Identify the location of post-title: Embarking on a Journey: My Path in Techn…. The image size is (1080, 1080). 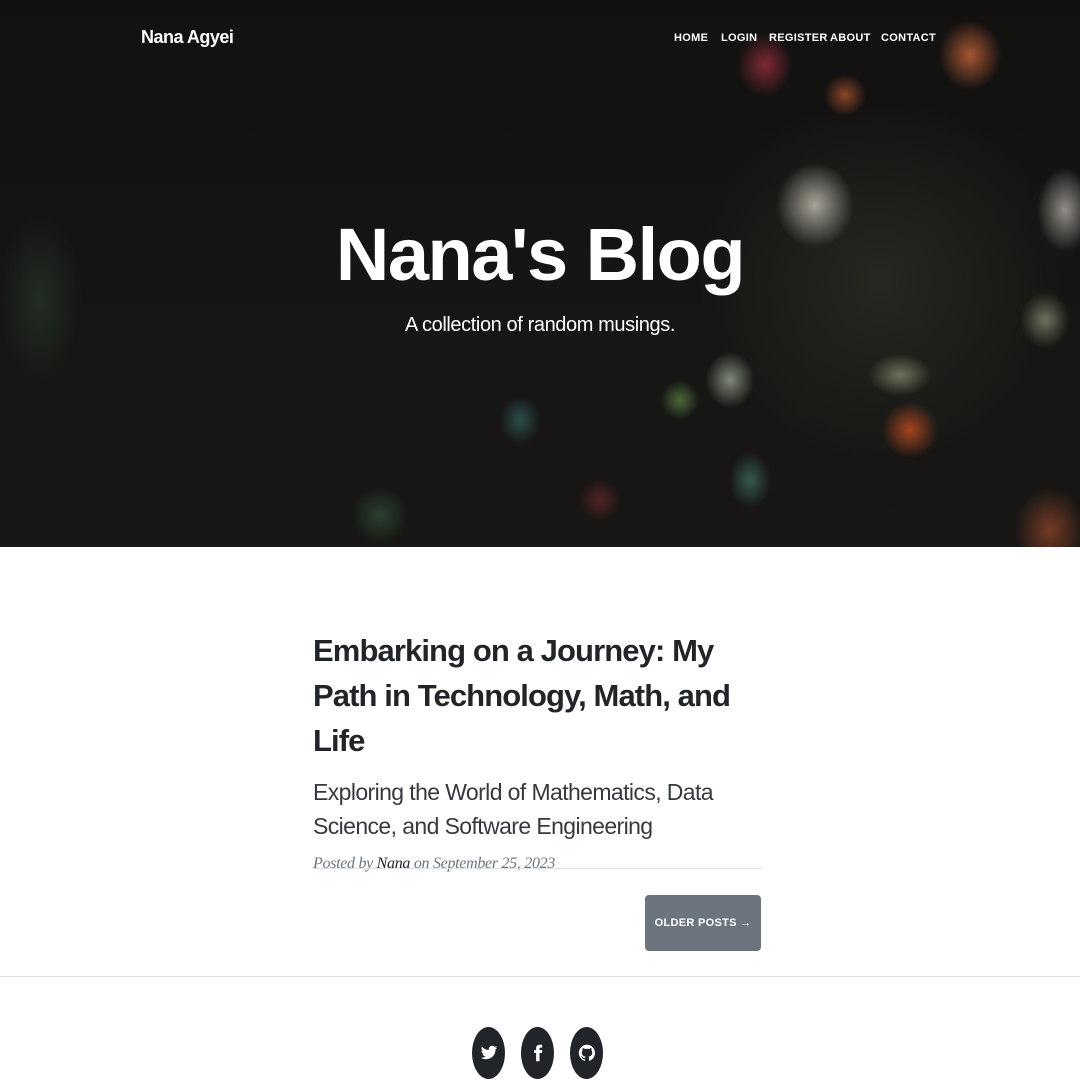
(538, 695).